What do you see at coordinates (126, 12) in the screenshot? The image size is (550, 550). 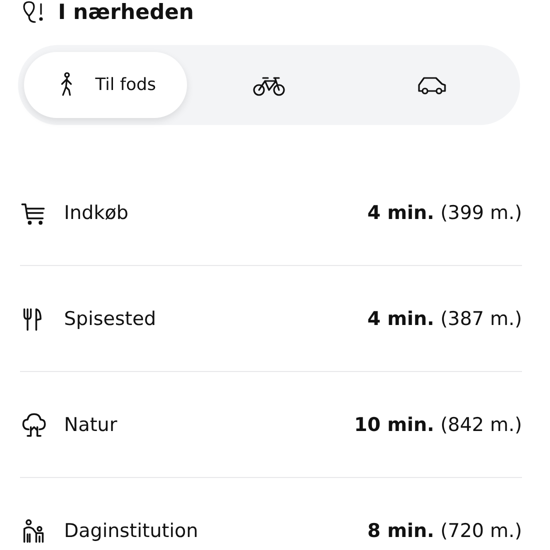 I see `section-title: I nærheden` at bounding box center [126, 12].